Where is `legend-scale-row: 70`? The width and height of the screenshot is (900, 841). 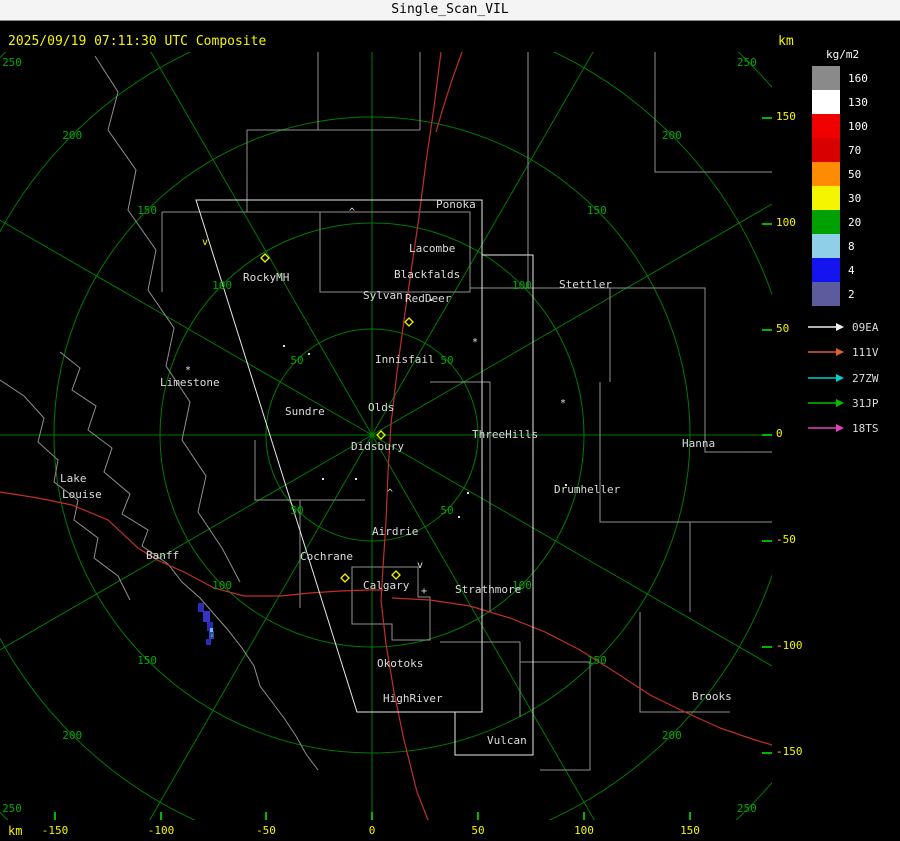
legend-scale-row: 70 is located at coordinates (840, 150).